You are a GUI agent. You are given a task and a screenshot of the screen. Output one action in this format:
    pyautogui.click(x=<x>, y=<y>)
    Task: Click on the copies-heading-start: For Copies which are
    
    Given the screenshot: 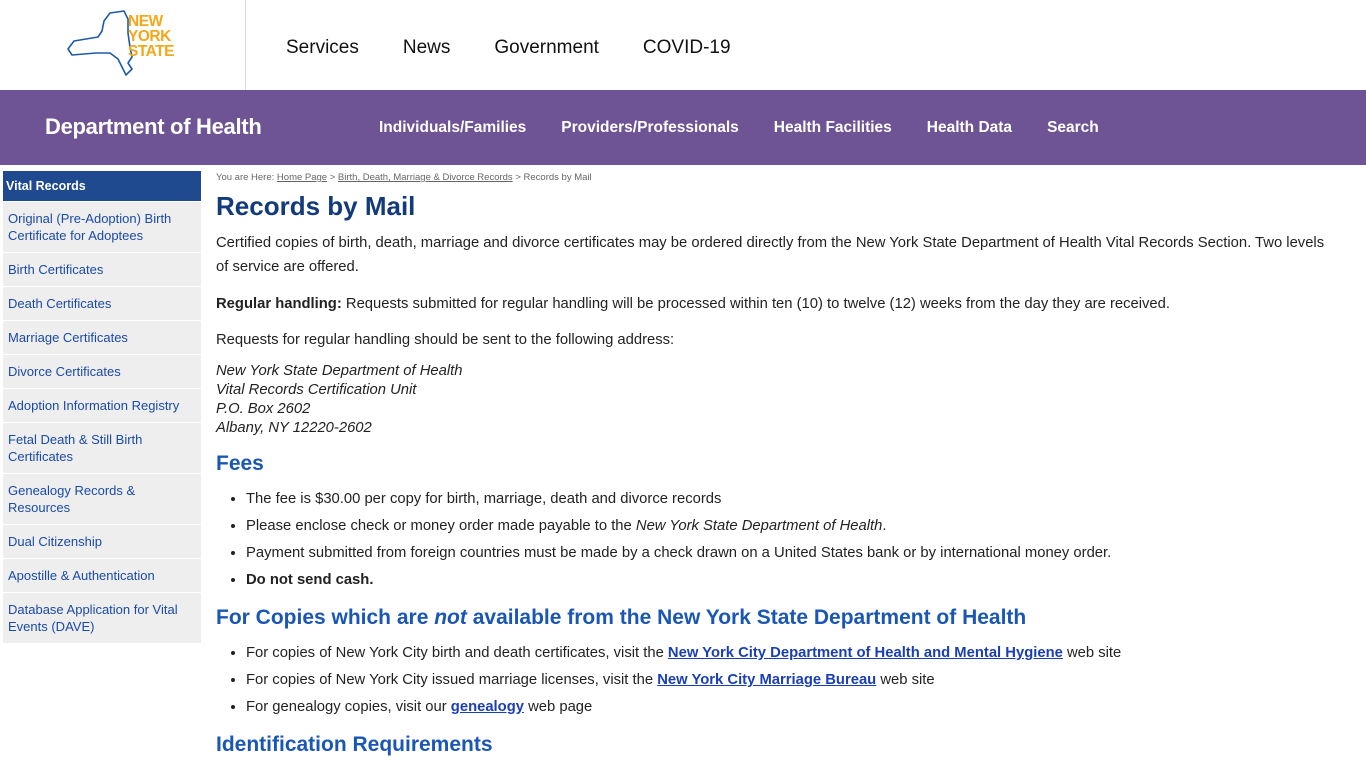 What is the action you would take?
    pyautogui.click(x=325, y=617)
    